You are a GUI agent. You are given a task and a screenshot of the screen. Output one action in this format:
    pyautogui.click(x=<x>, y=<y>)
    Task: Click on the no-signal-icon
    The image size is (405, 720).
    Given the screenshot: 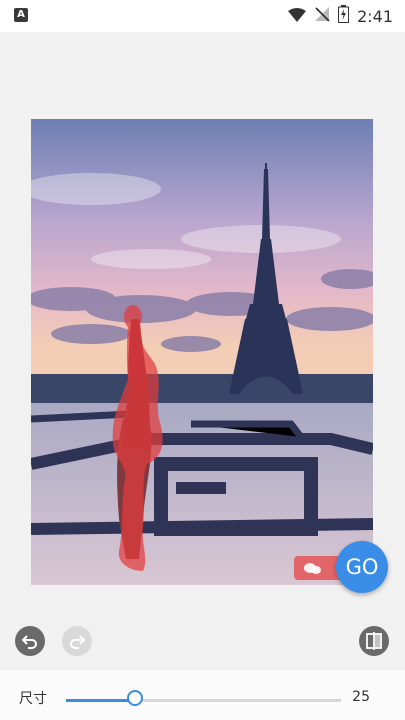 What is the action you would take?
    pyautogui.click(x=322, y=16)
    